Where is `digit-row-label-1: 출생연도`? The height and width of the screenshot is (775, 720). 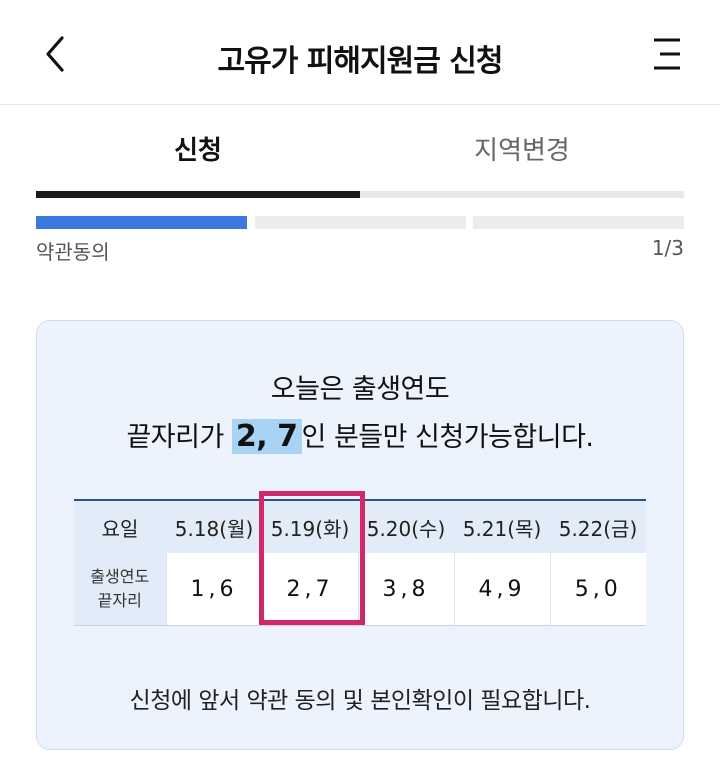
digit-row-label-1: 출생연도 is located at coordinates (120, 576).